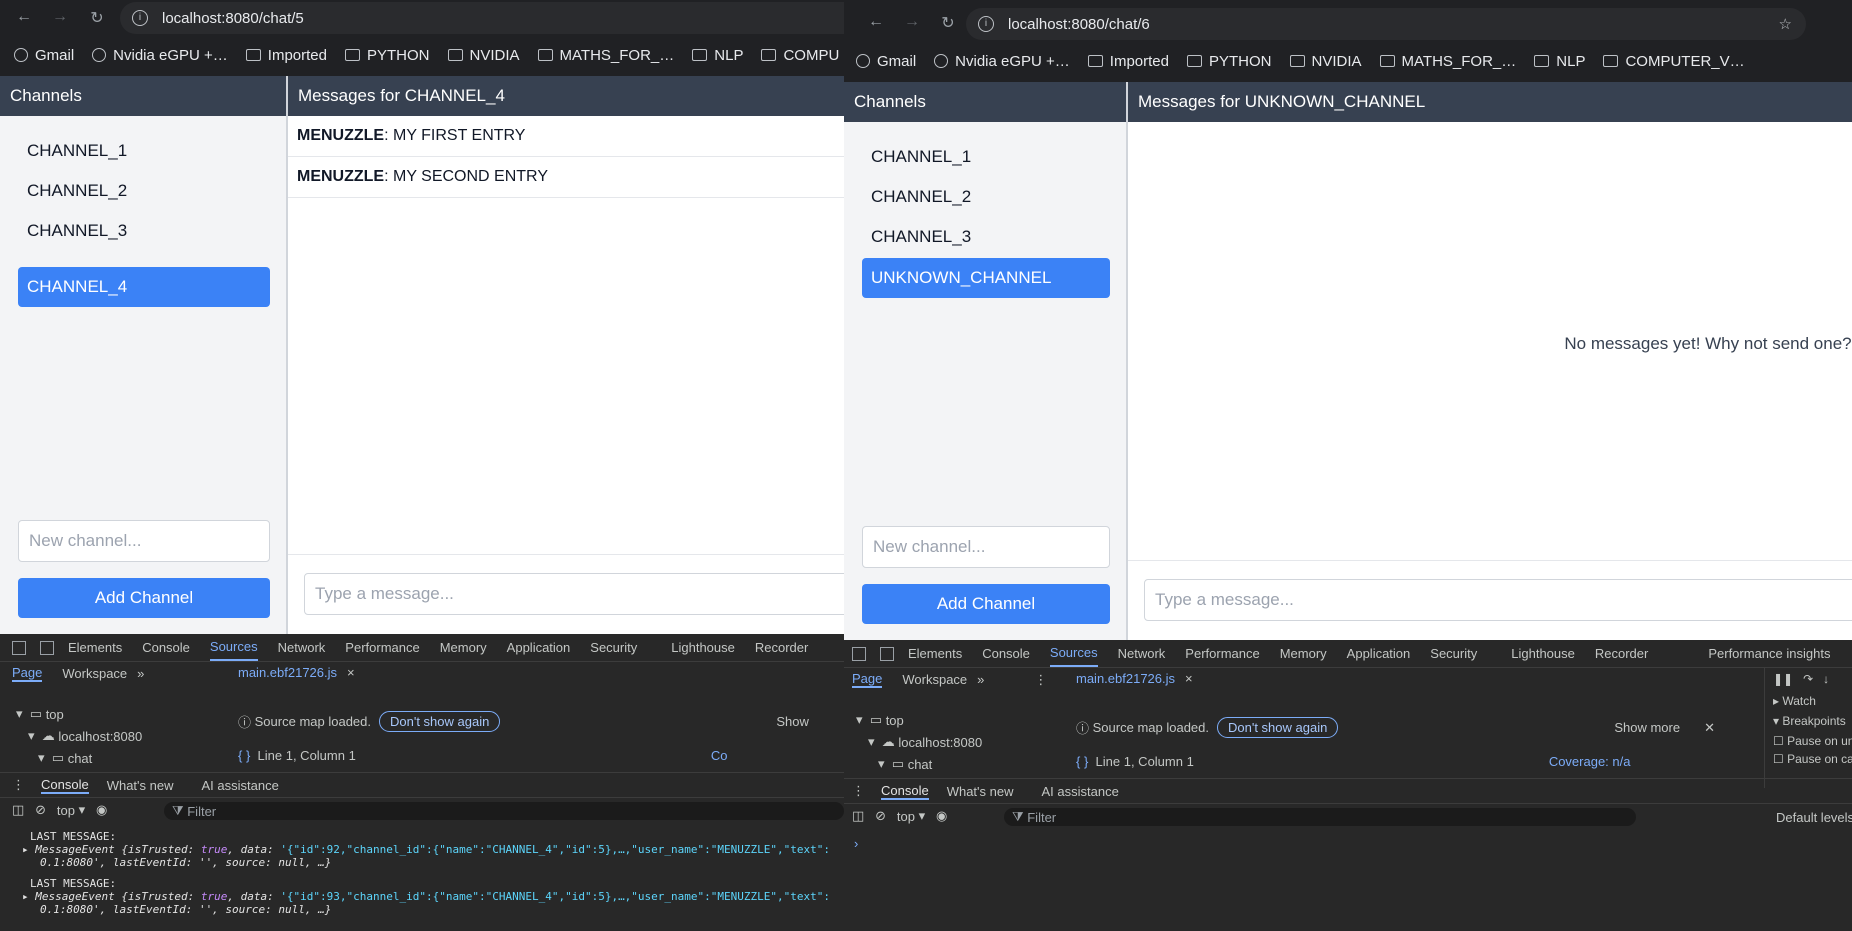  Describe the element at coordinates (95, 647) in the screenshot. I see `tab-elements: Elements` at that location.